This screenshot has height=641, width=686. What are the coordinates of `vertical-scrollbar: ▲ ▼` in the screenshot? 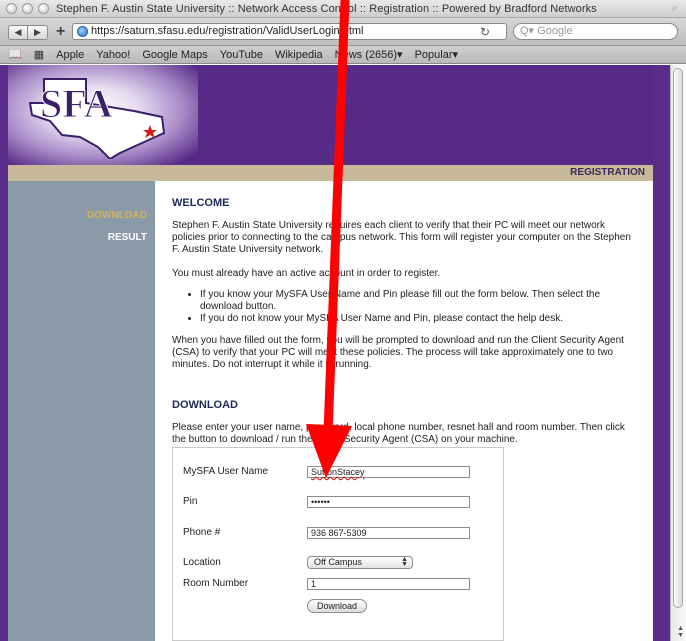 It's located at (678, 353).